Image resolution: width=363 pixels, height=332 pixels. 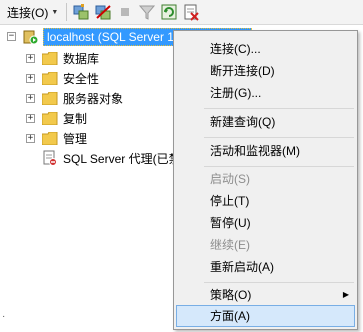 I want to click on menu-item-activity-monitor: 活动和监视器(M), so click(x=265, y=151).